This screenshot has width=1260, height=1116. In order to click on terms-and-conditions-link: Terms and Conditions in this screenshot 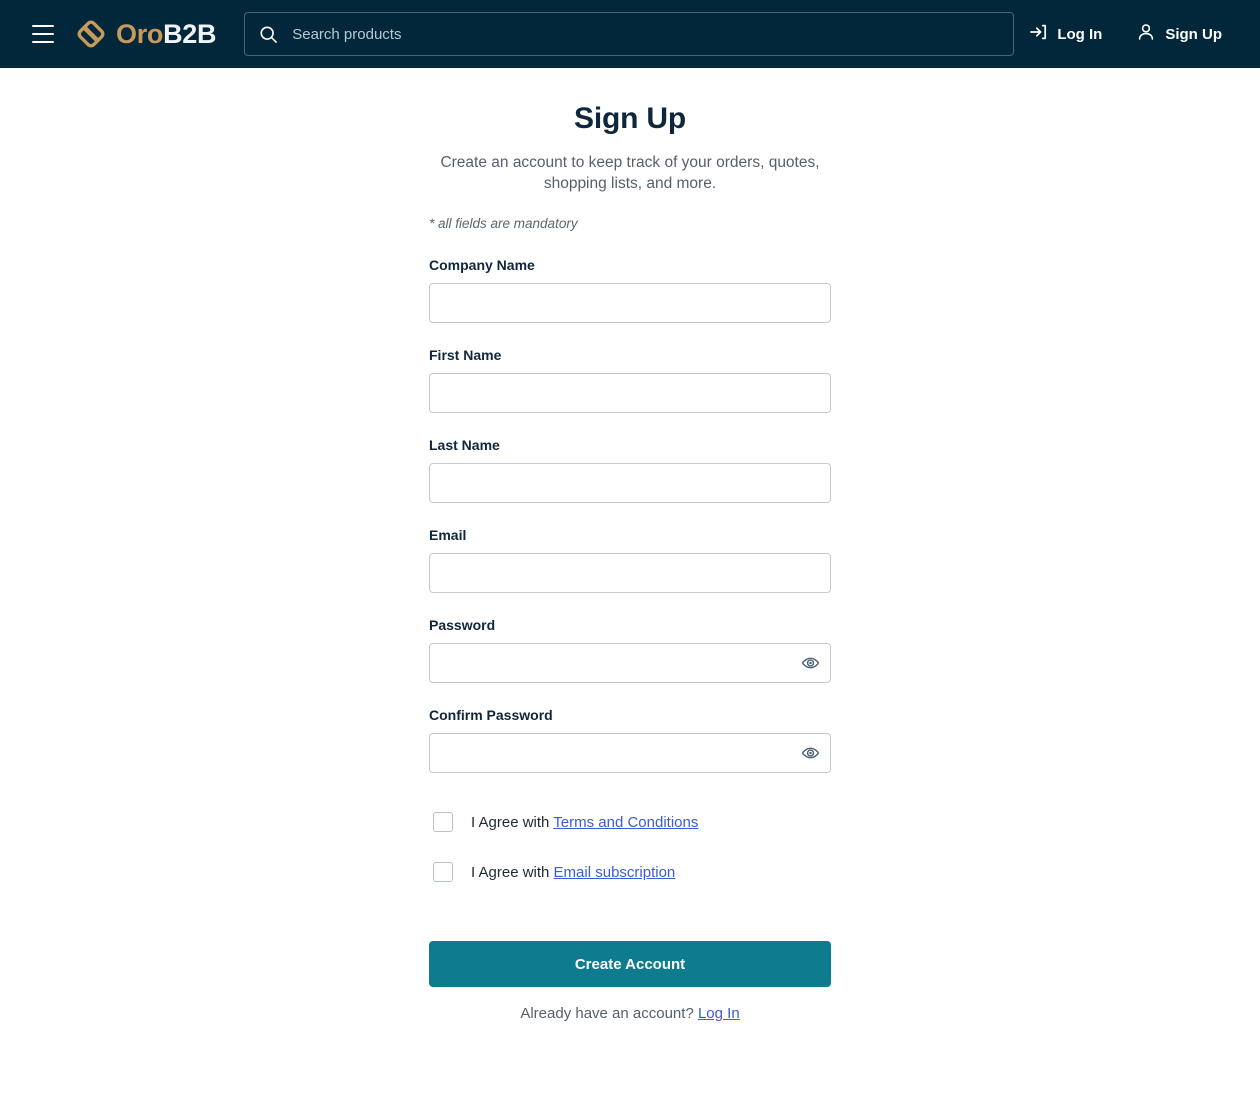, I will do `click(625, 822)`.